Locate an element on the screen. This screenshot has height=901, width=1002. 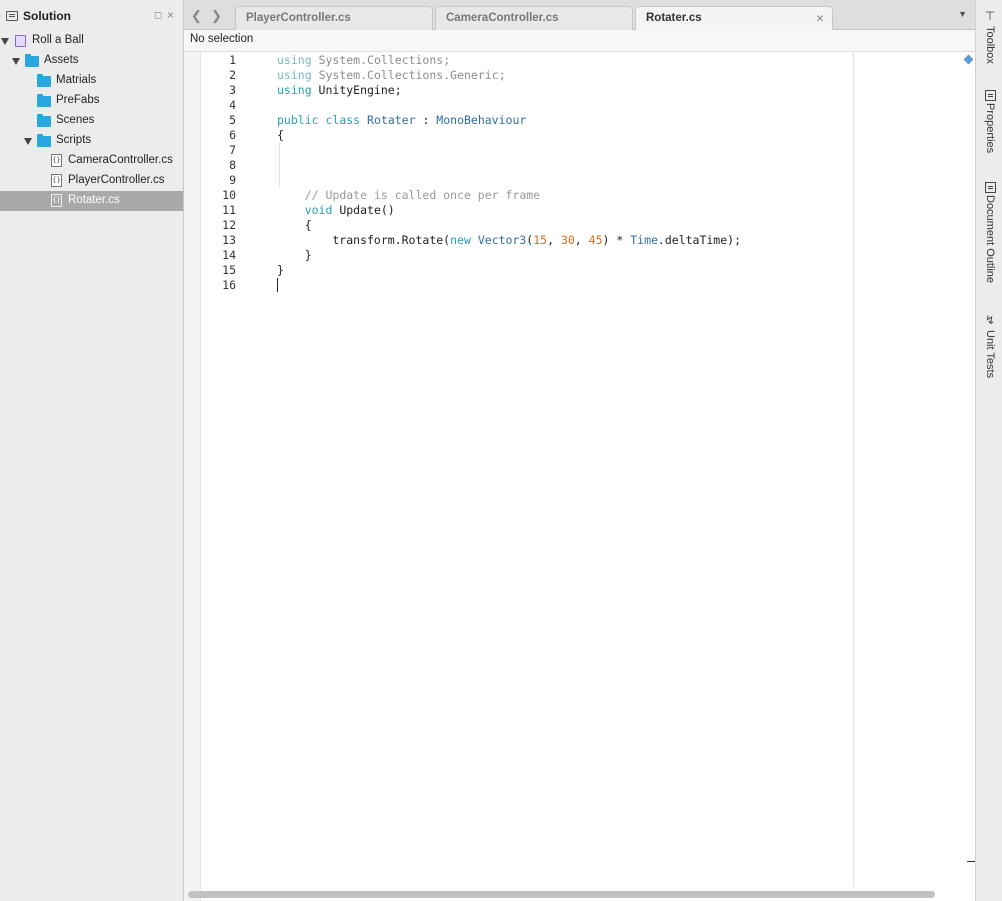
tree-item-label: Roll a Ball is located at coordinates (58, 40).